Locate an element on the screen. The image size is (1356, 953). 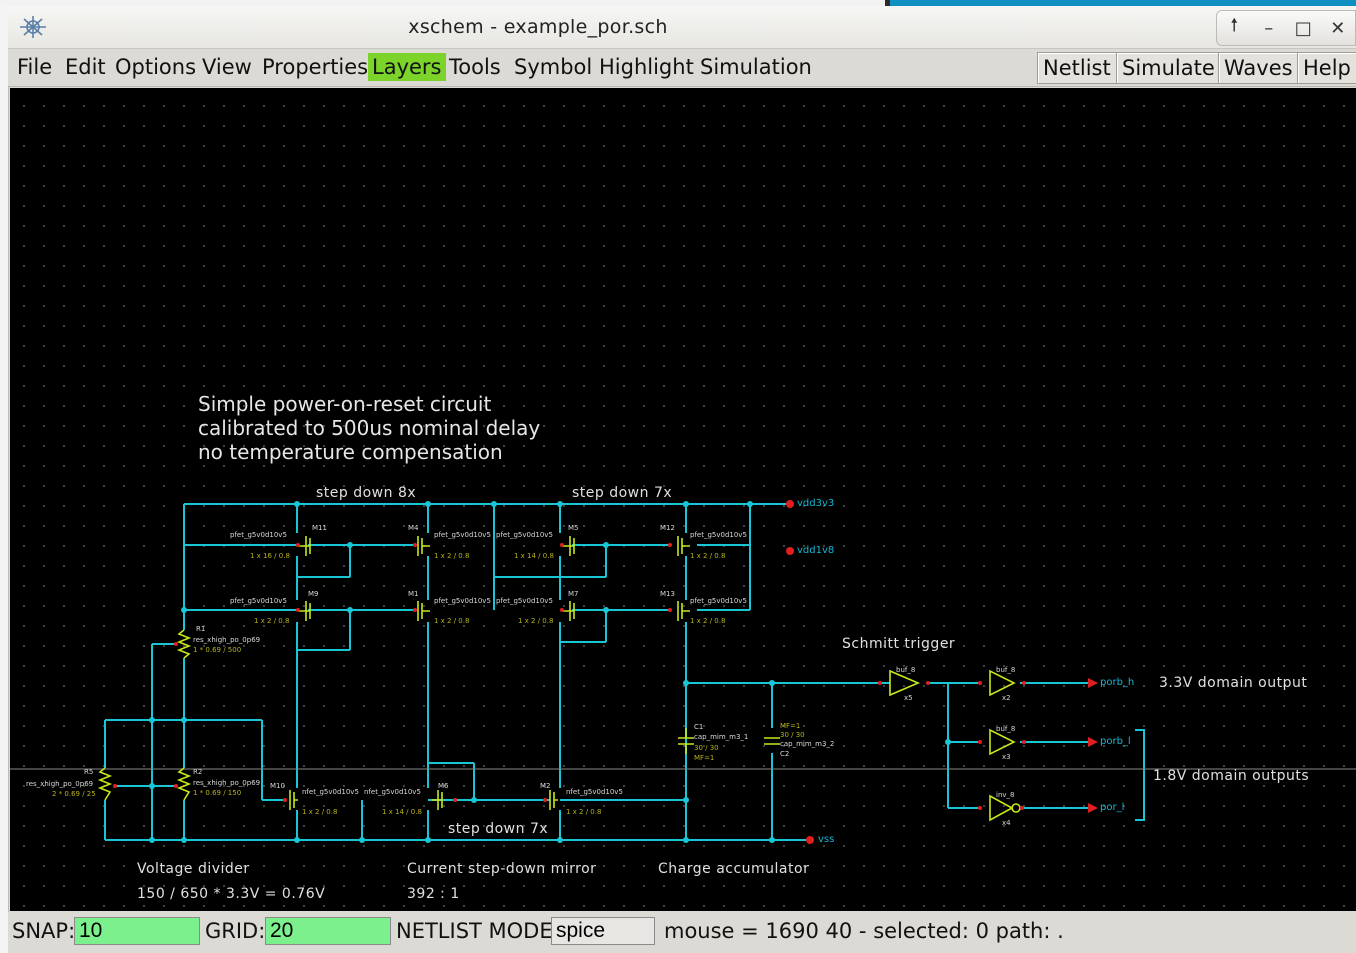
note-line-1: Simple power-on-reset circuit is located at coordinates (345, 404).